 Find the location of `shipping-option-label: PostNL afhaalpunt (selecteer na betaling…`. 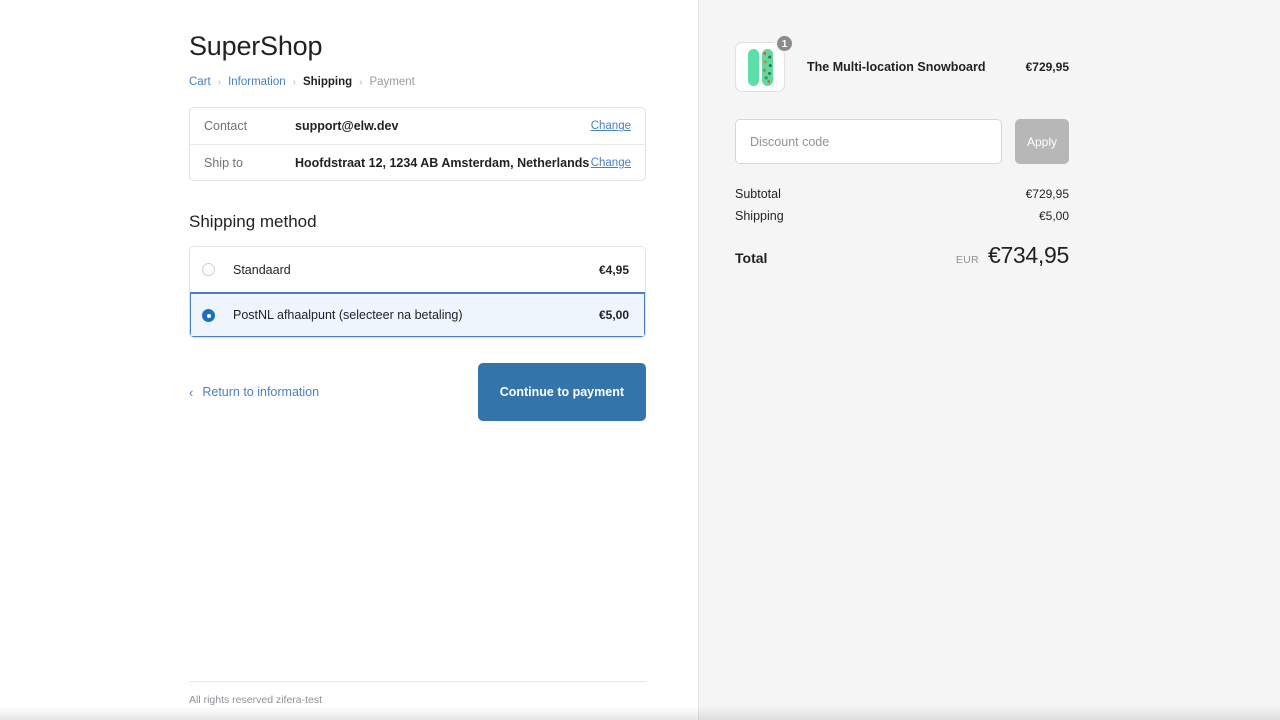

shipping-option-label: PostNL afhaalpunt (selecteer na betaling… is located at coordinates (348, 315).